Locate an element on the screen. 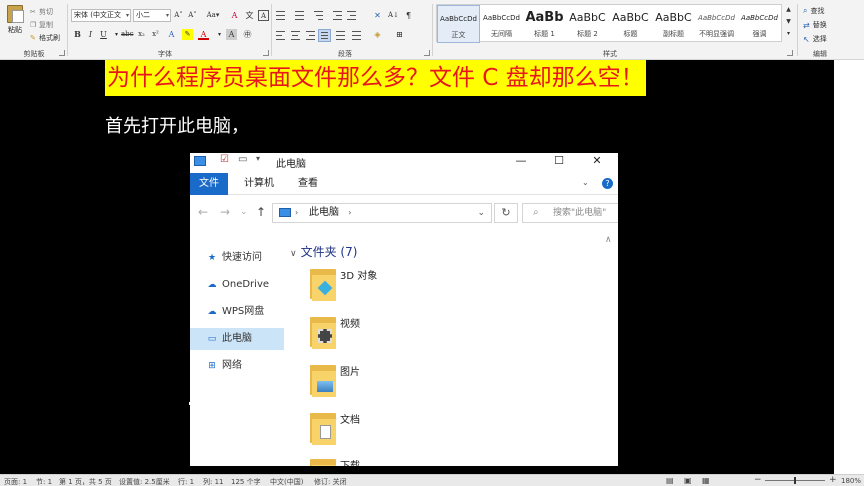 The image size is (864, 486). justify-icon is located at coordinates (324, 35).